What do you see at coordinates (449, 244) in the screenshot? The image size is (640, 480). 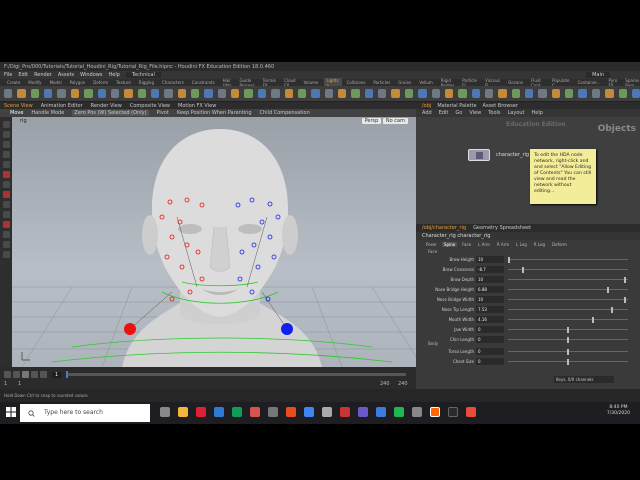 I see `param-folder-tab: Spine` at bounding box center [449, 244].